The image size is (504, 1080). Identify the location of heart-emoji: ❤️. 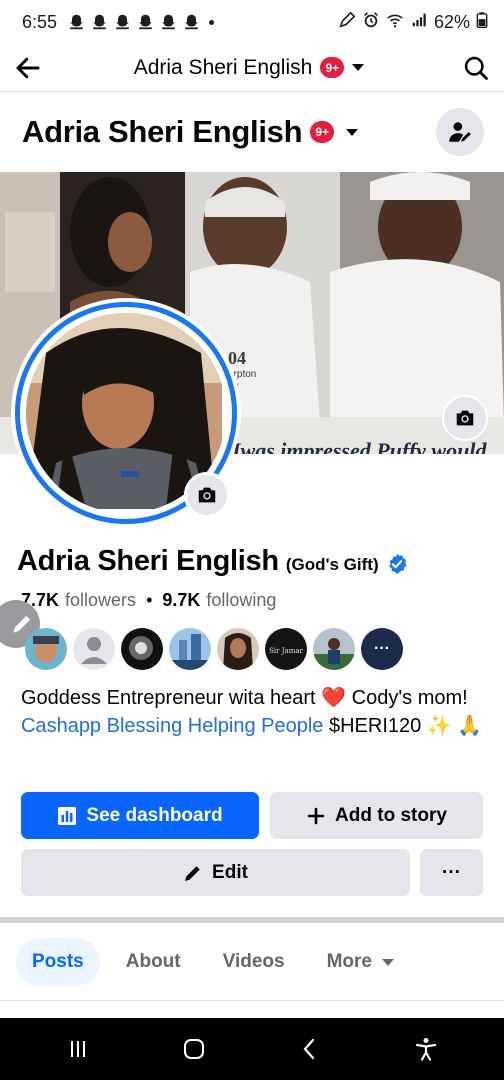
(334, 698).